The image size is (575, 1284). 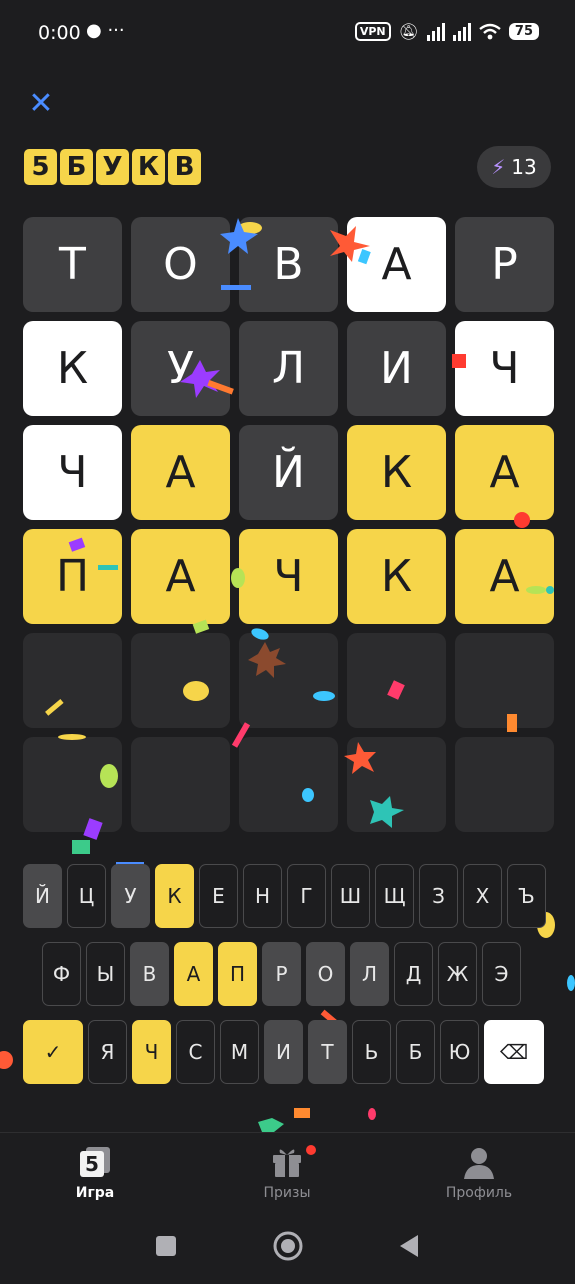 I want to click on profile-icon, so click(x=479, y=1163).